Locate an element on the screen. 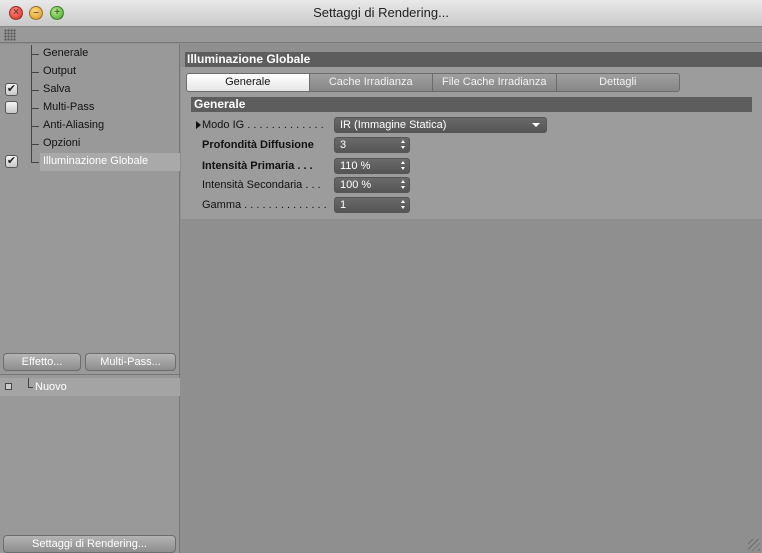  sidebar-item-illuminazione-globale: ✔ Illuminazione Globale is located at coordinates (90, 162).